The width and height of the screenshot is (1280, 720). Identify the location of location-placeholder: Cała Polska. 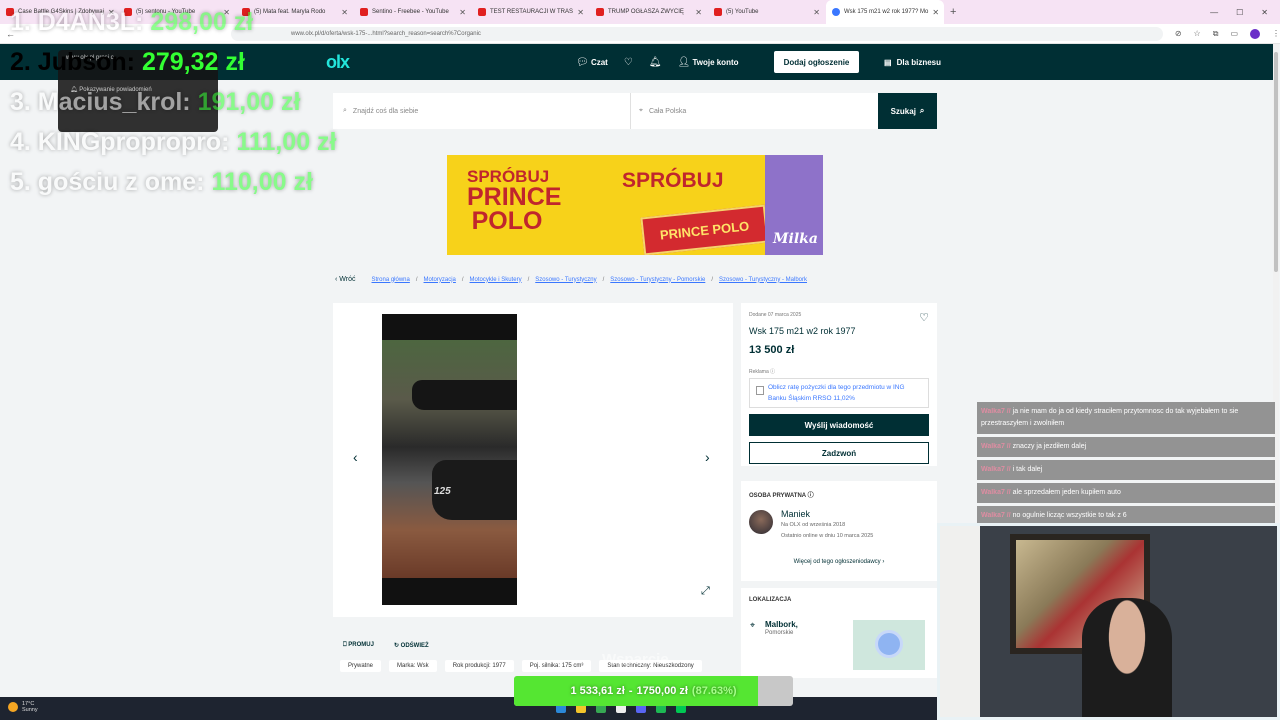
(667, 111).